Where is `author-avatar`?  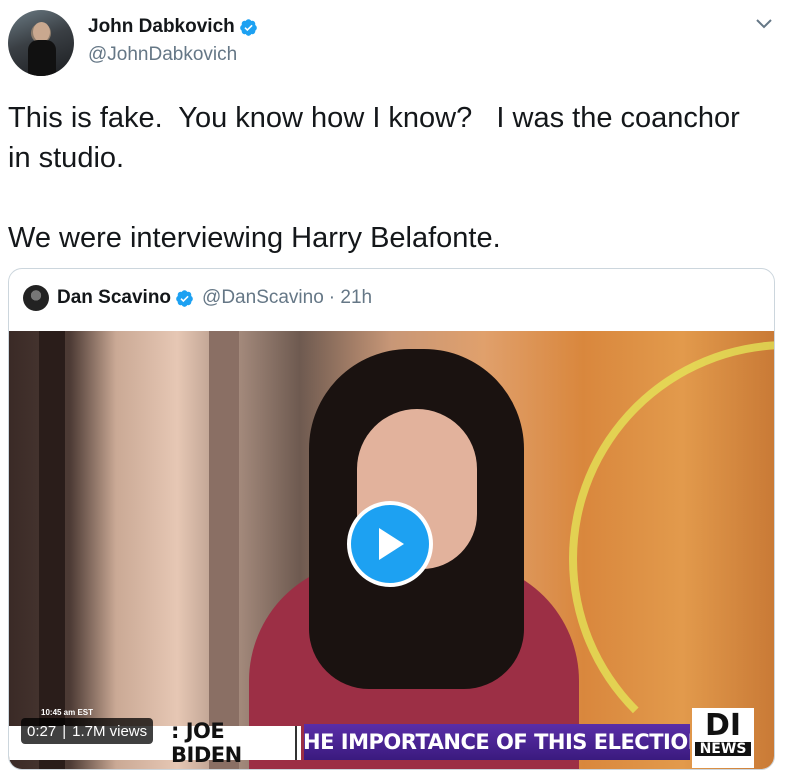 author-avatar is located at coordinates (41, 43).